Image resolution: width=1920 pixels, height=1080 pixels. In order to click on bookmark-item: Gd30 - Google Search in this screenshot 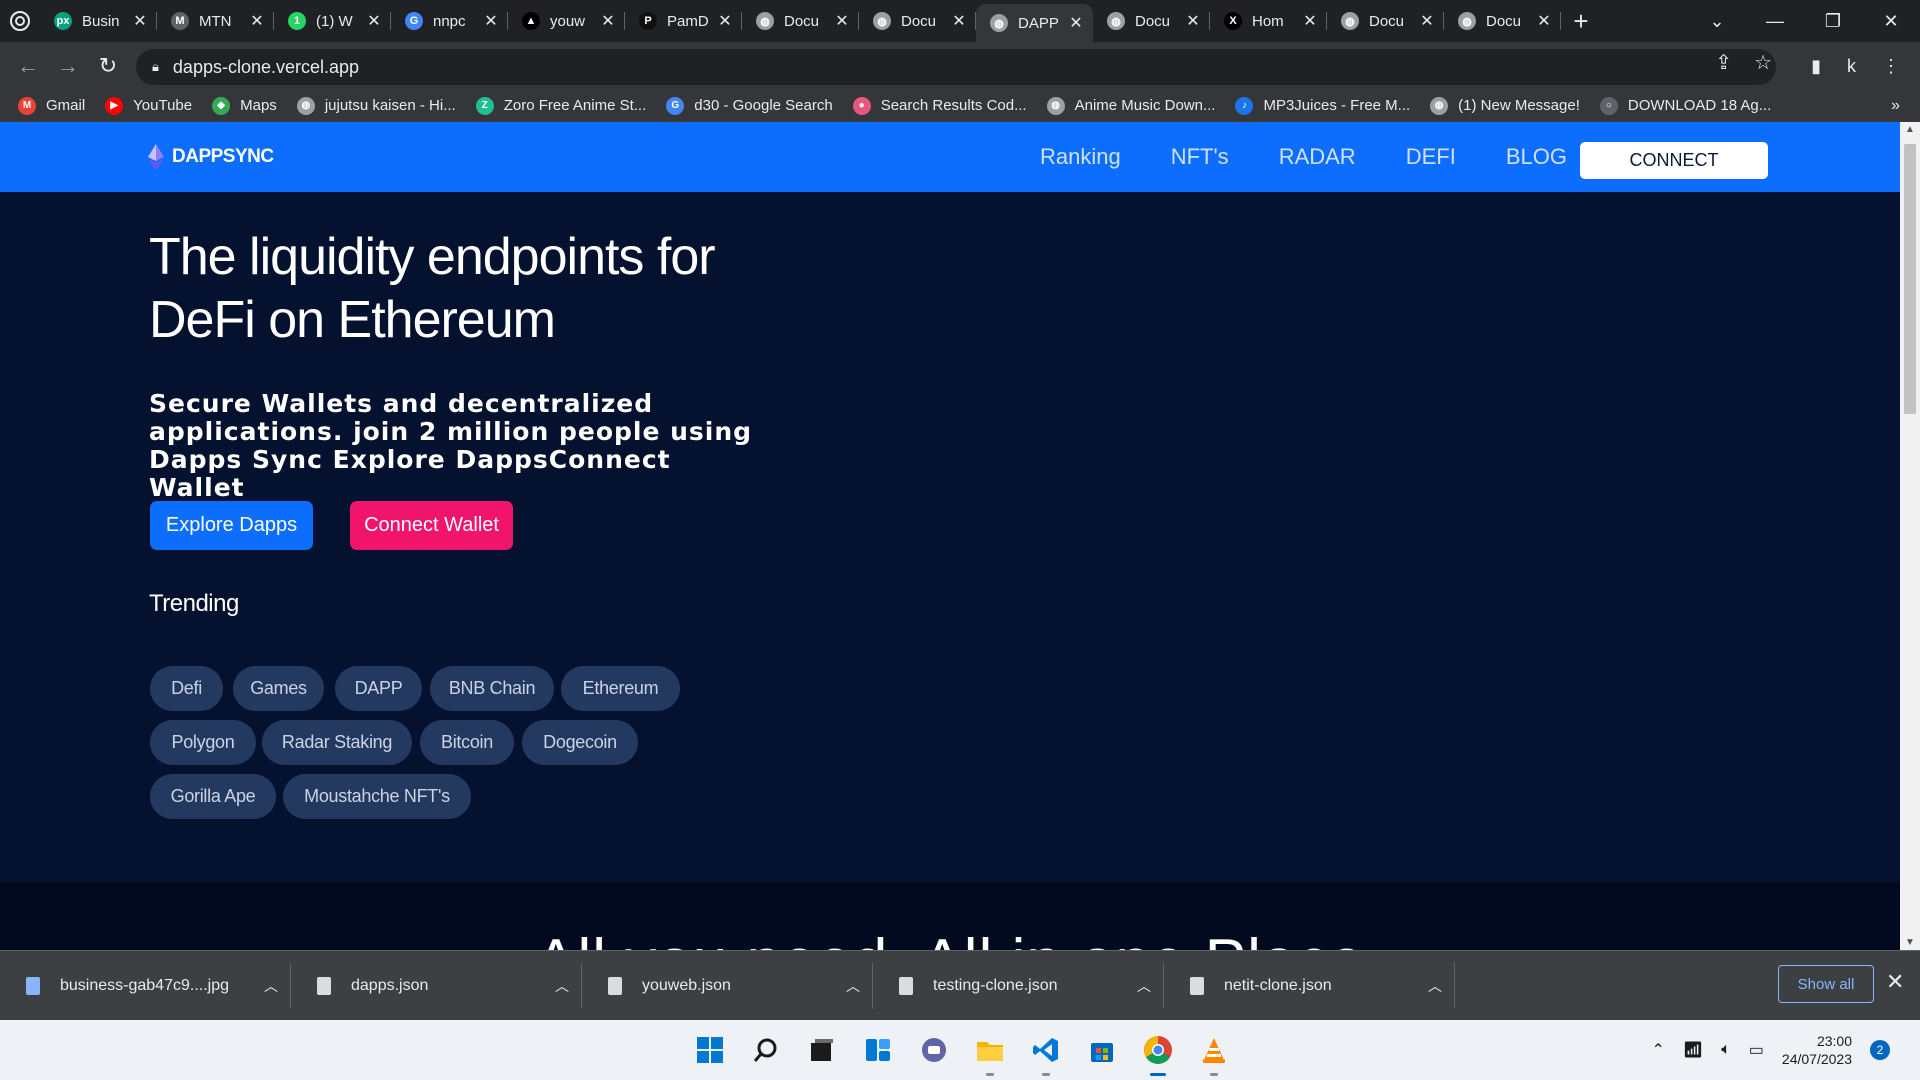, I will do `click(749, 105)`.